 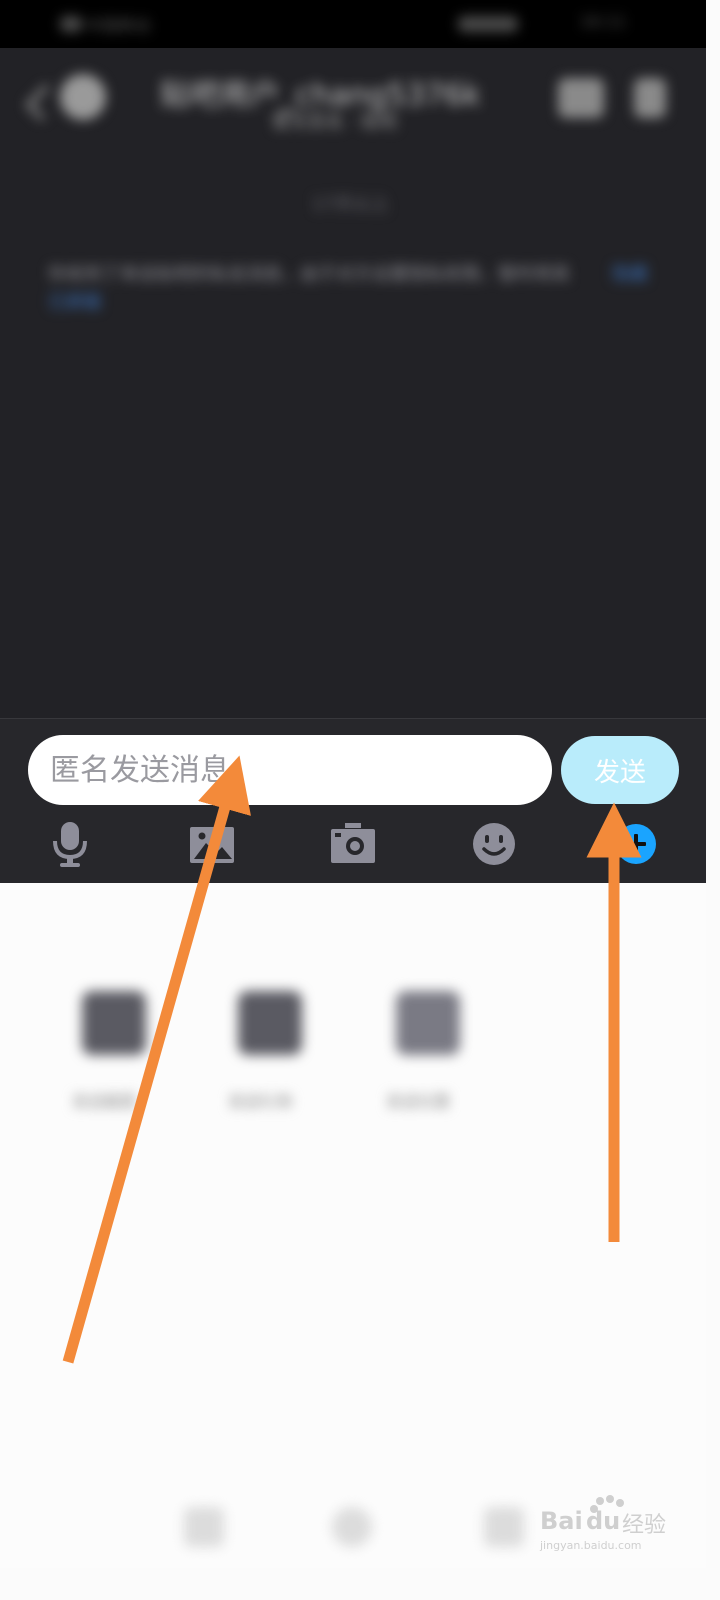 I want to click on app-label: 发送礼物, so click(x=260, y=1101).